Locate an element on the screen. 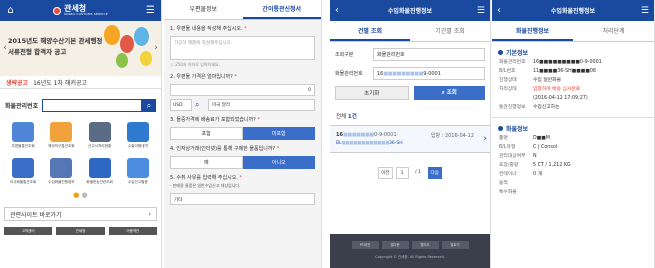 This screenshot has width=655, height=268. service-tile: 화물운송관련조회 is located at coordinates (100, 171).